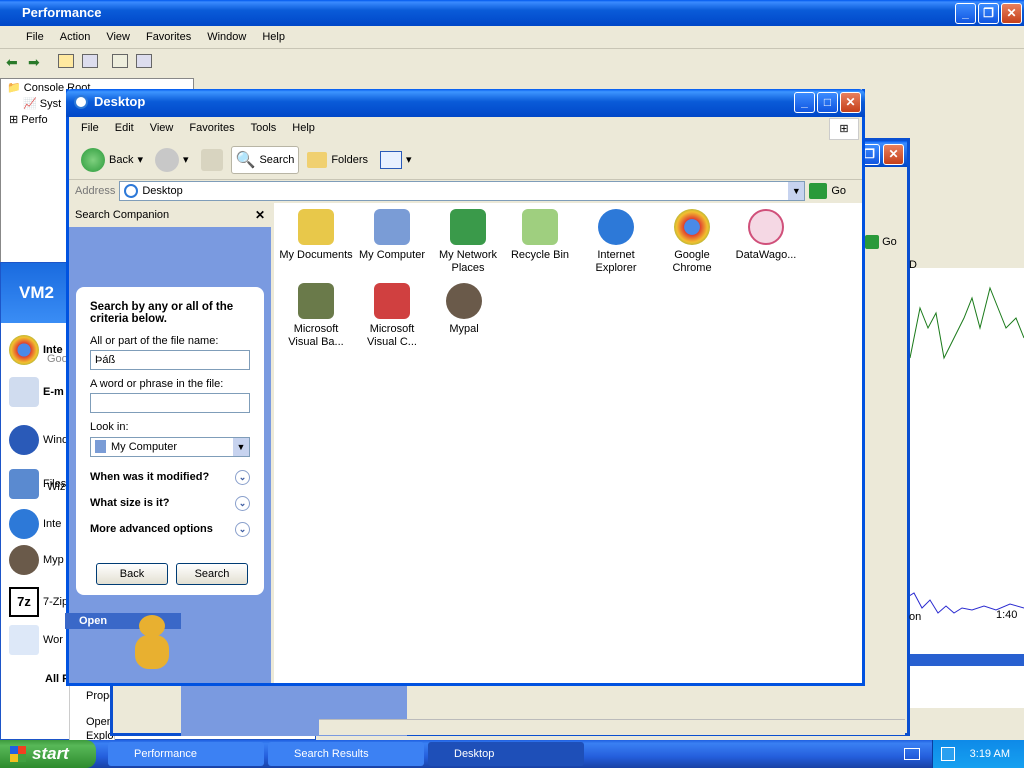  What do you see at coordinates (1011, 13) in the screenshot?
I see `close-button: ✕` at bounding box center [1011, 13].